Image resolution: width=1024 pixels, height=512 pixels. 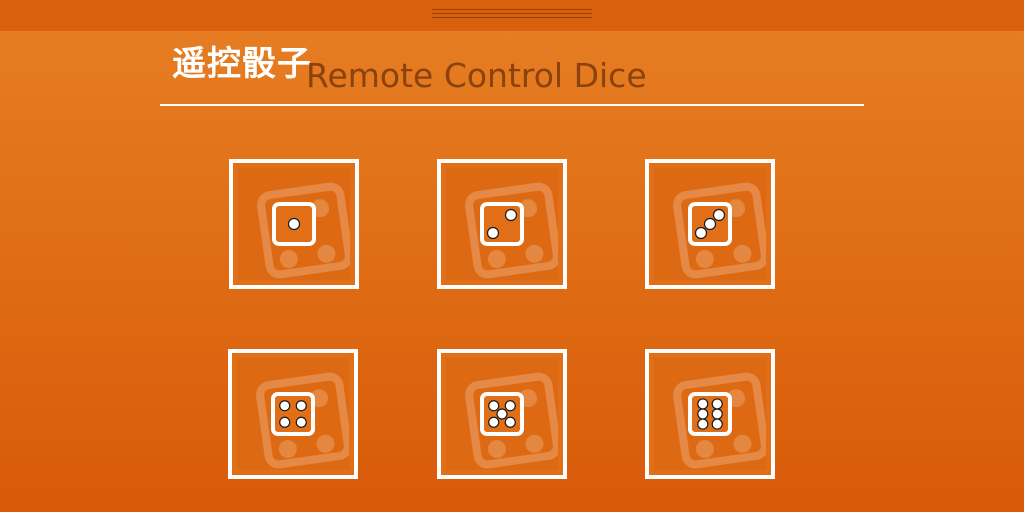 I want to click on dice-3-icon, so click(x=710, y=224).